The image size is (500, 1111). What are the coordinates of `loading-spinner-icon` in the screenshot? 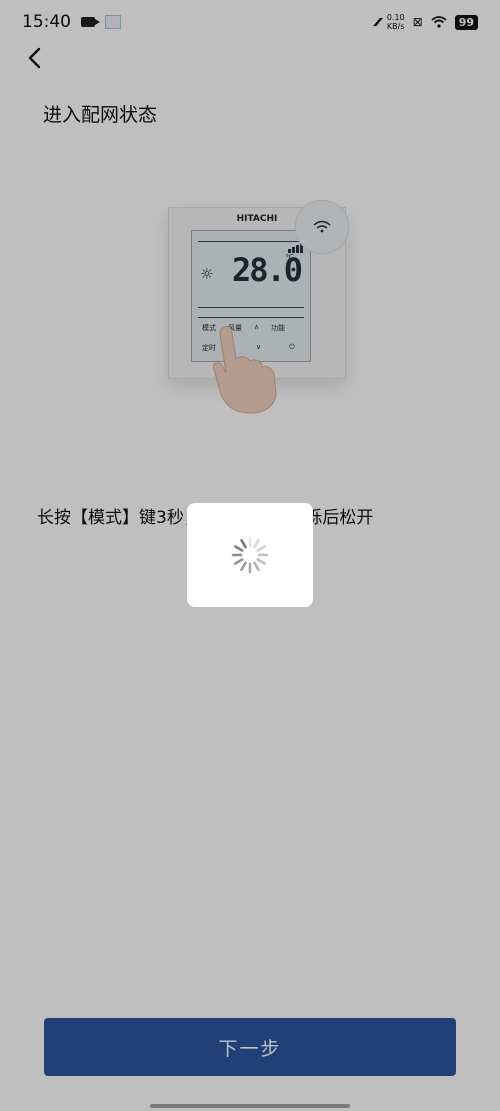 It's located at (250, 555).